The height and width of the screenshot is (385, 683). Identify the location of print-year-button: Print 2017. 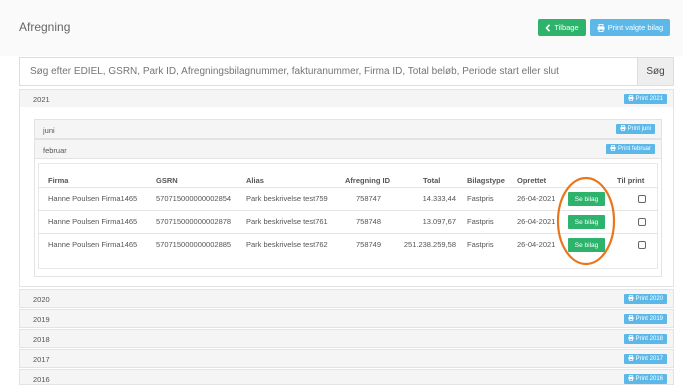
(645, 359).